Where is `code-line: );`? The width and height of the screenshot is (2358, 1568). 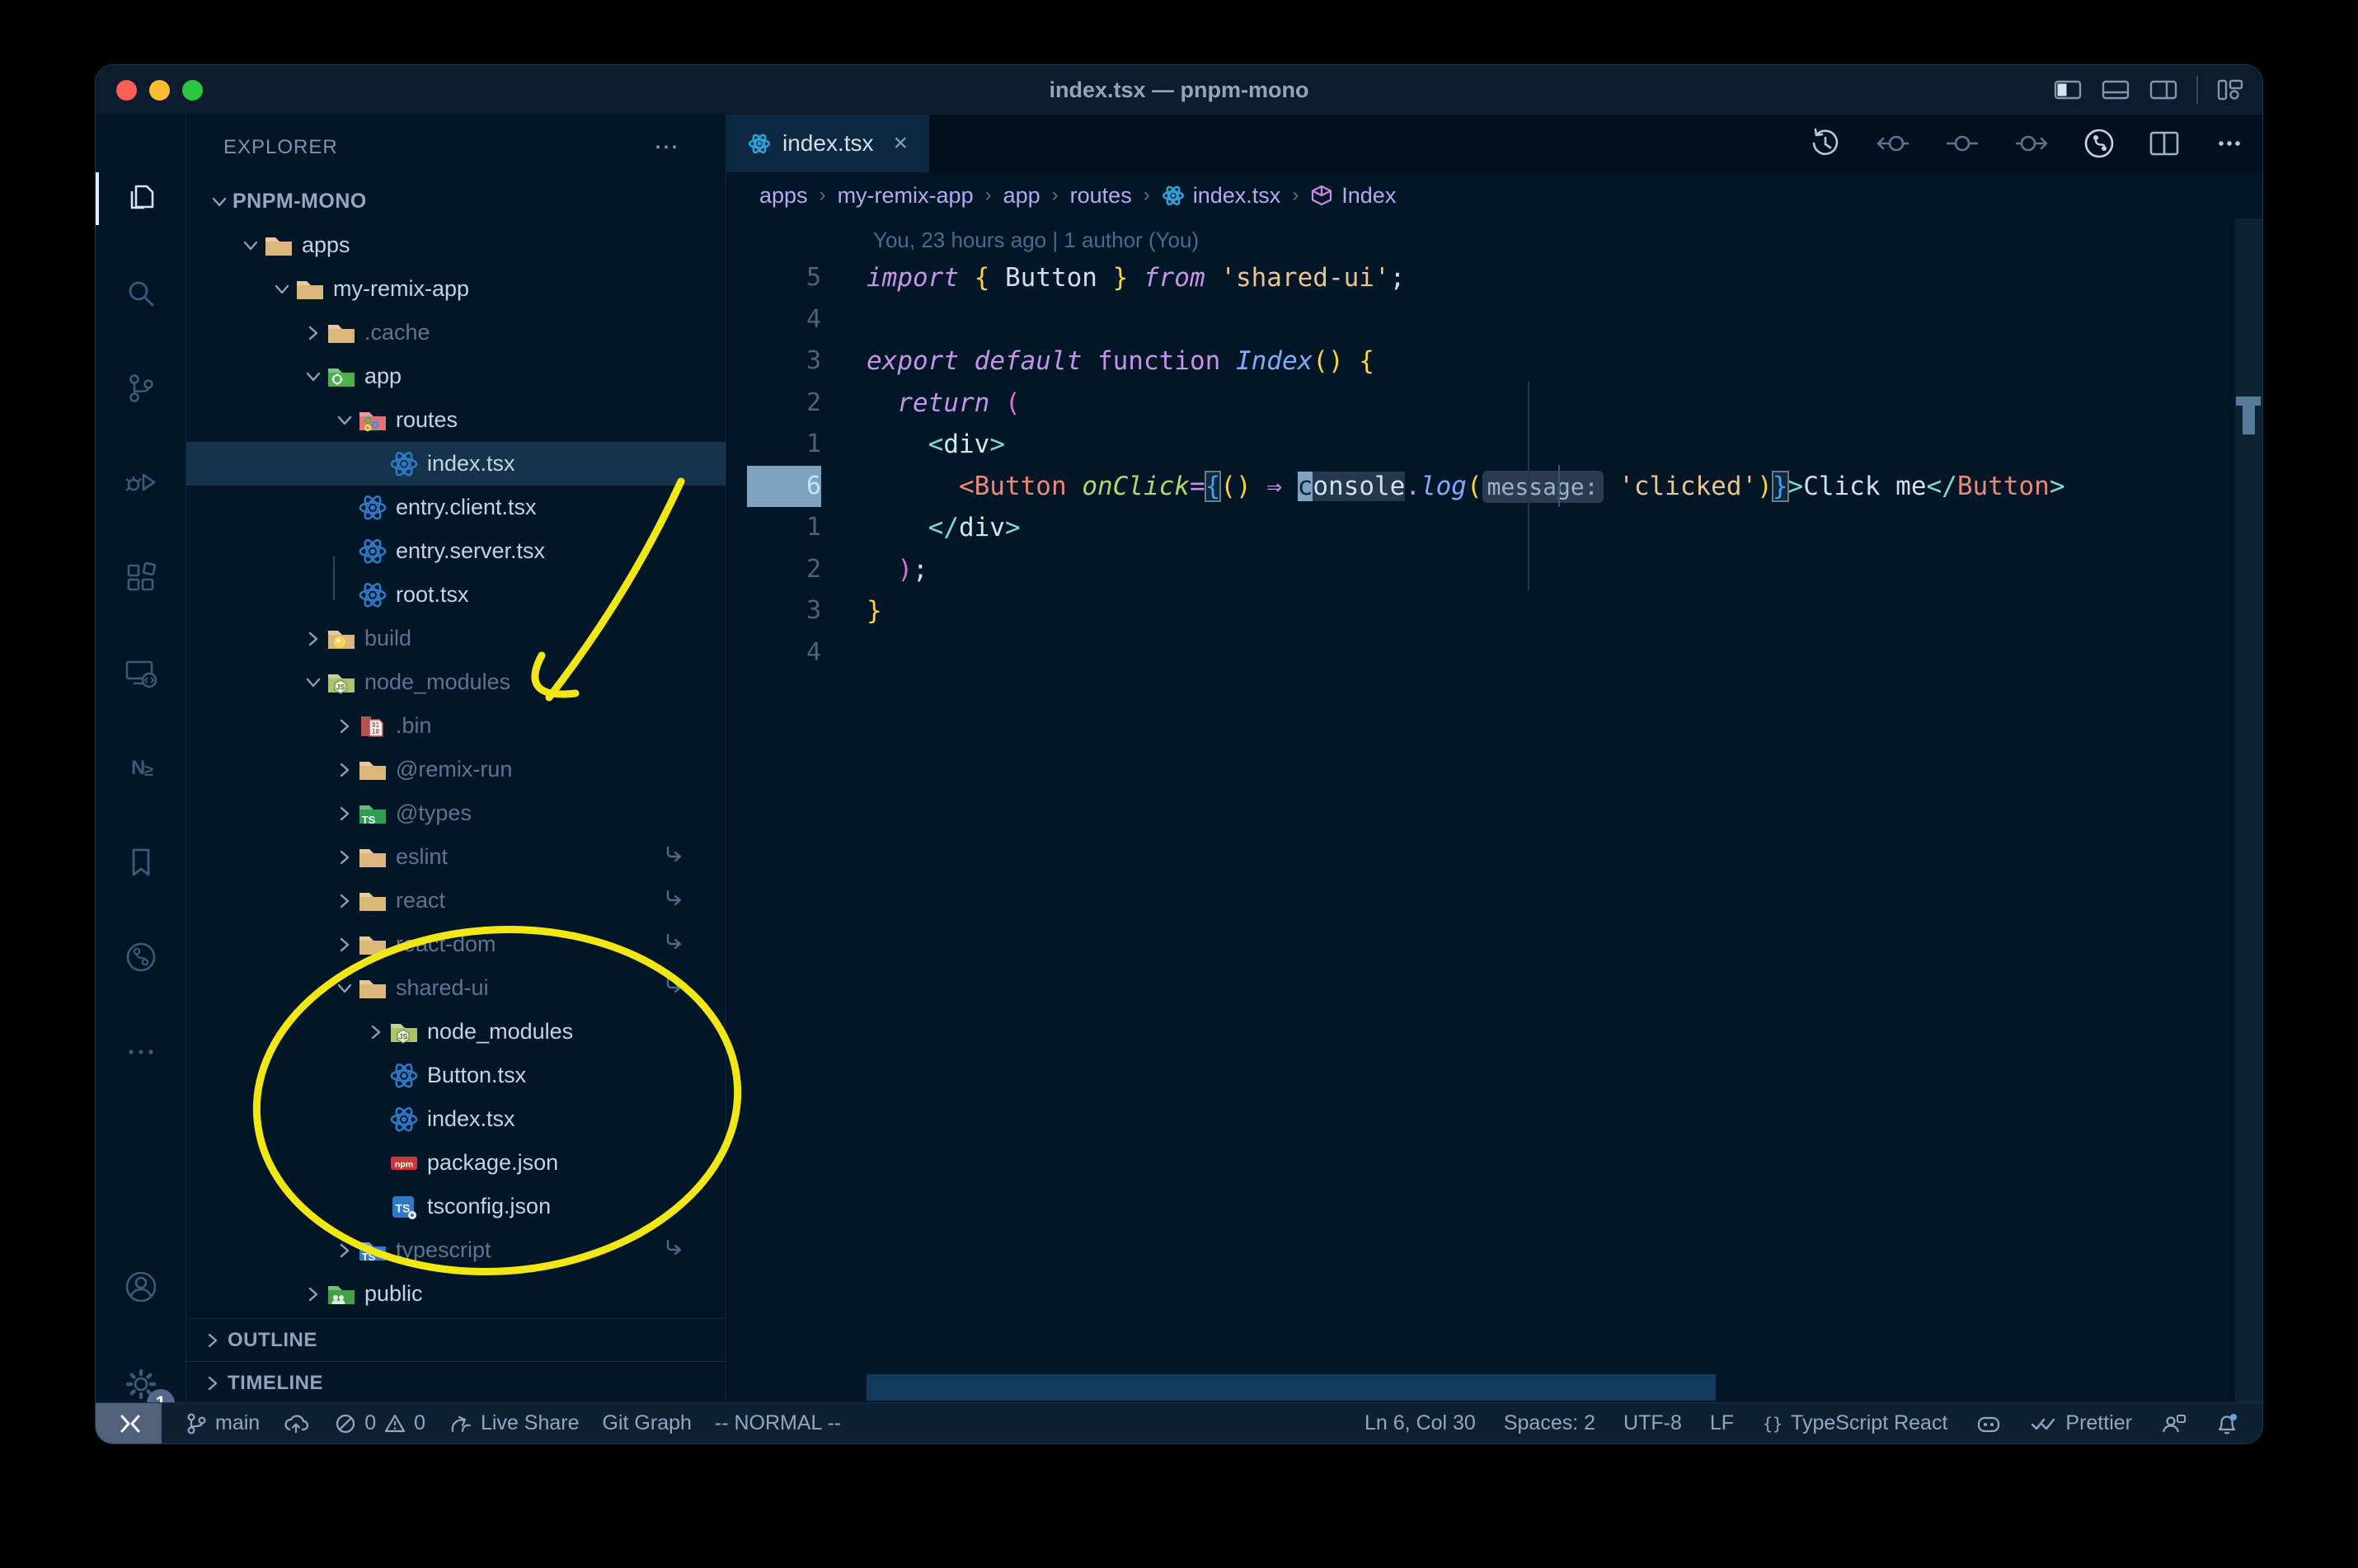
code-line: ); is located at coordinates (898, 569).